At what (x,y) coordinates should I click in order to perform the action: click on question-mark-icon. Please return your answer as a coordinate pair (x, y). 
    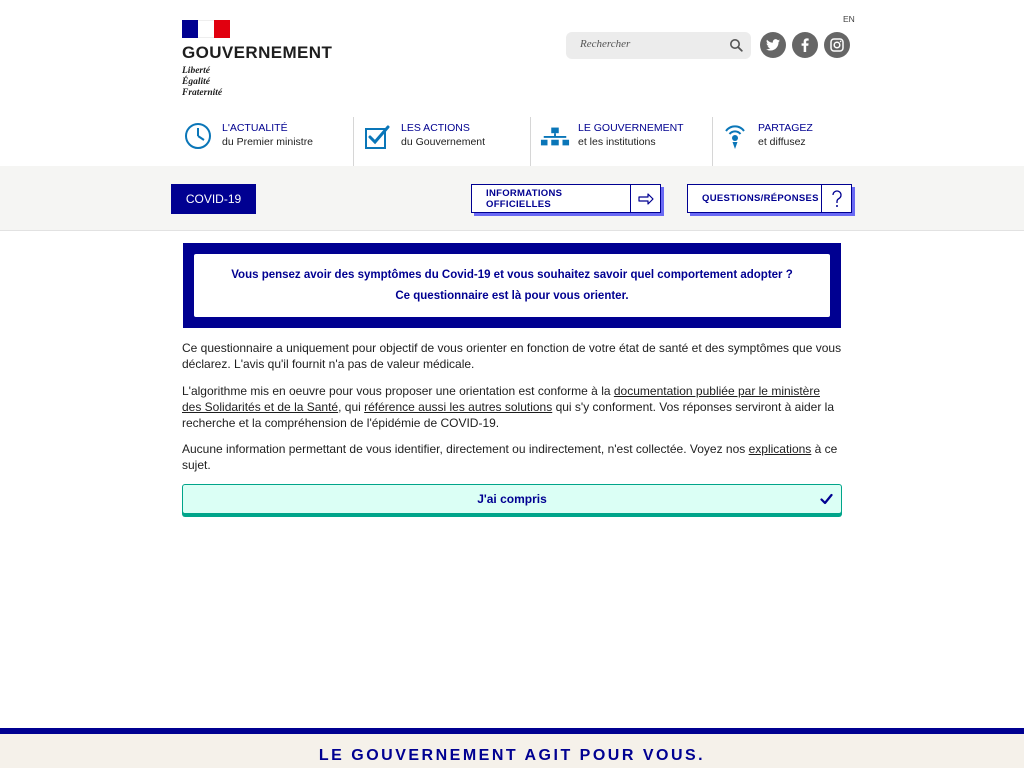
    Looking at the image, I should click on (836, 198).